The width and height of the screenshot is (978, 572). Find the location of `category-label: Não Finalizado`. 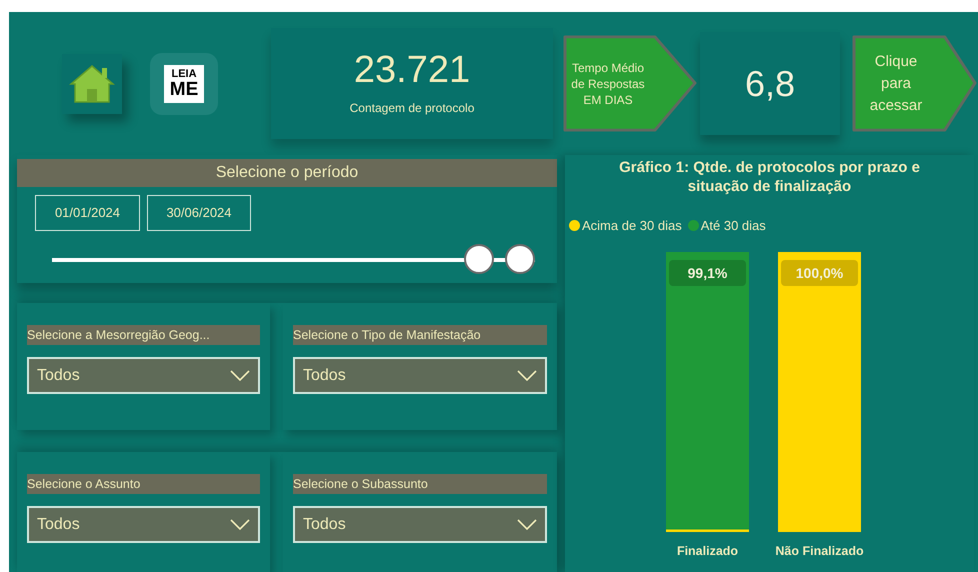

category-label: Não Finalizado is located at coordinates (819, 551).